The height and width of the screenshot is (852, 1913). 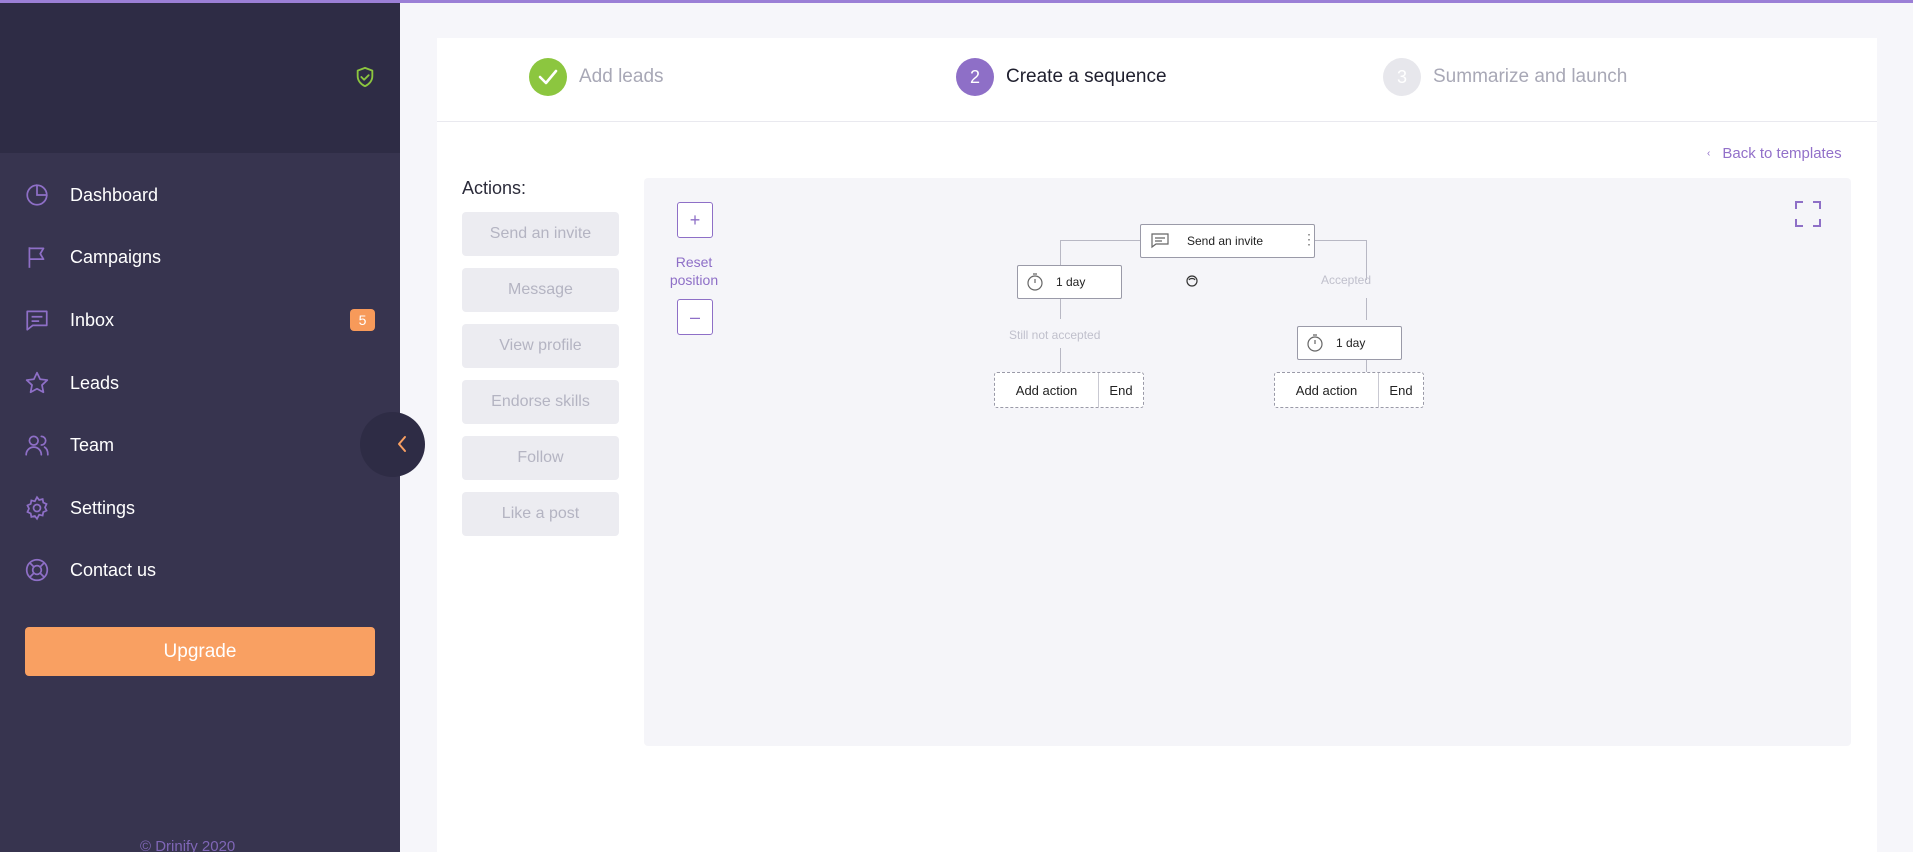 What do you see at coordinates (114, 194) in the screenshot?
I see `sidebar-item-label: Dashboard` at bounding box center [114, 194].